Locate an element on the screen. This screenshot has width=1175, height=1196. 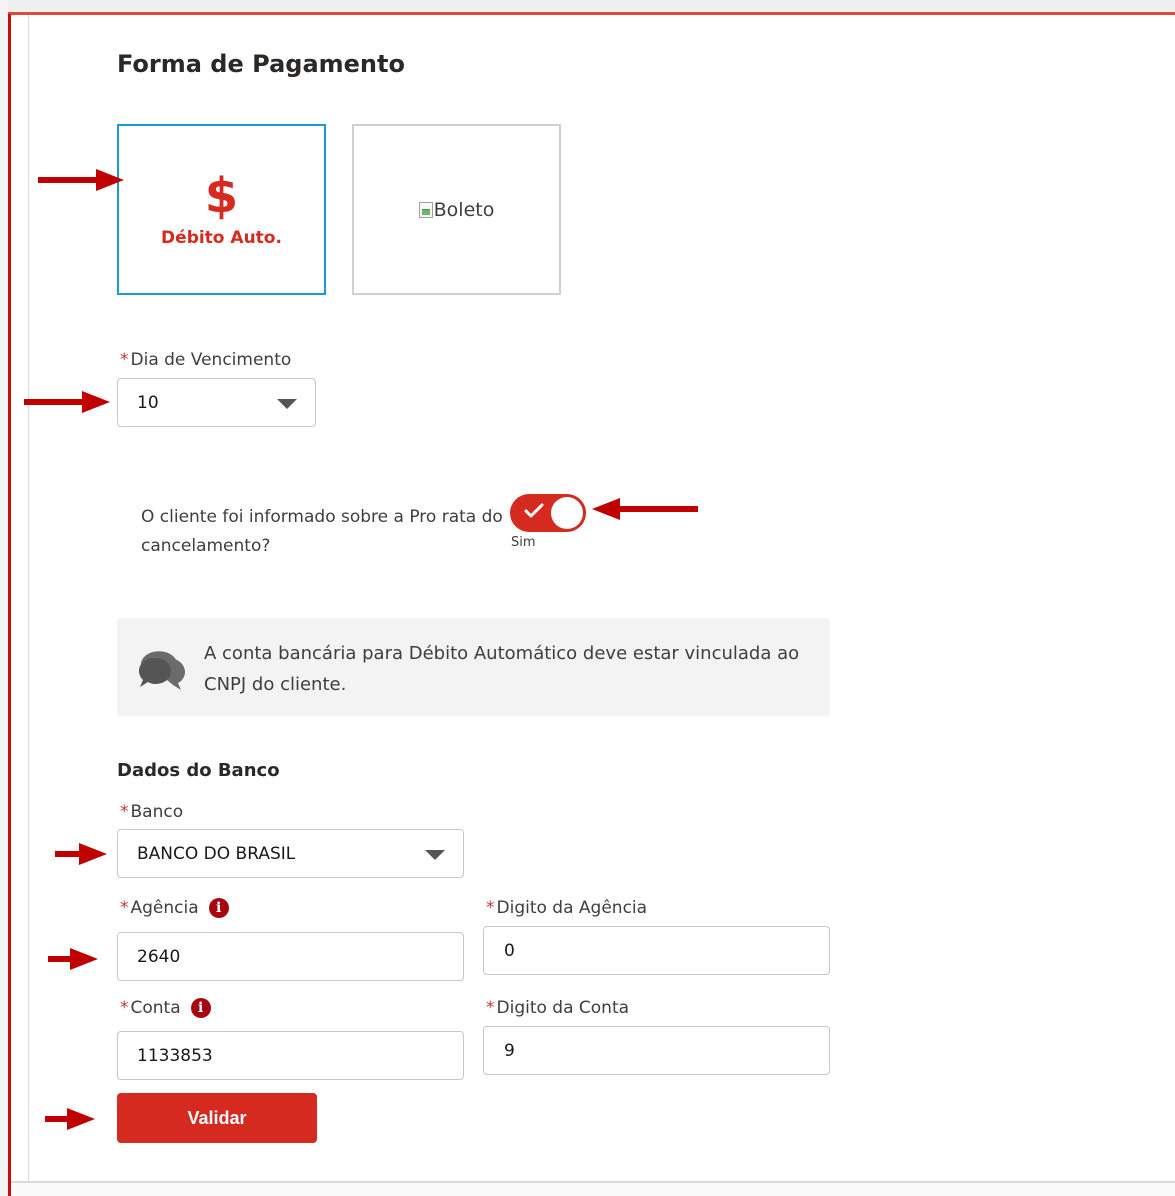
digito-agencia-input: 0 is located at coordinates (656, 950).